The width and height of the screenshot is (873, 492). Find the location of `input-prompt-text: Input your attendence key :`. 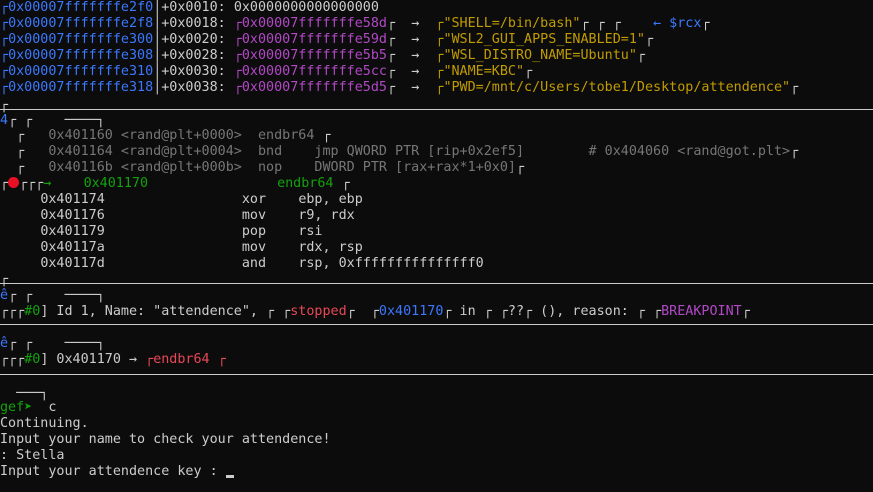

input-prompt-text: Input your attendence key : is located at coordinates (113, 471).